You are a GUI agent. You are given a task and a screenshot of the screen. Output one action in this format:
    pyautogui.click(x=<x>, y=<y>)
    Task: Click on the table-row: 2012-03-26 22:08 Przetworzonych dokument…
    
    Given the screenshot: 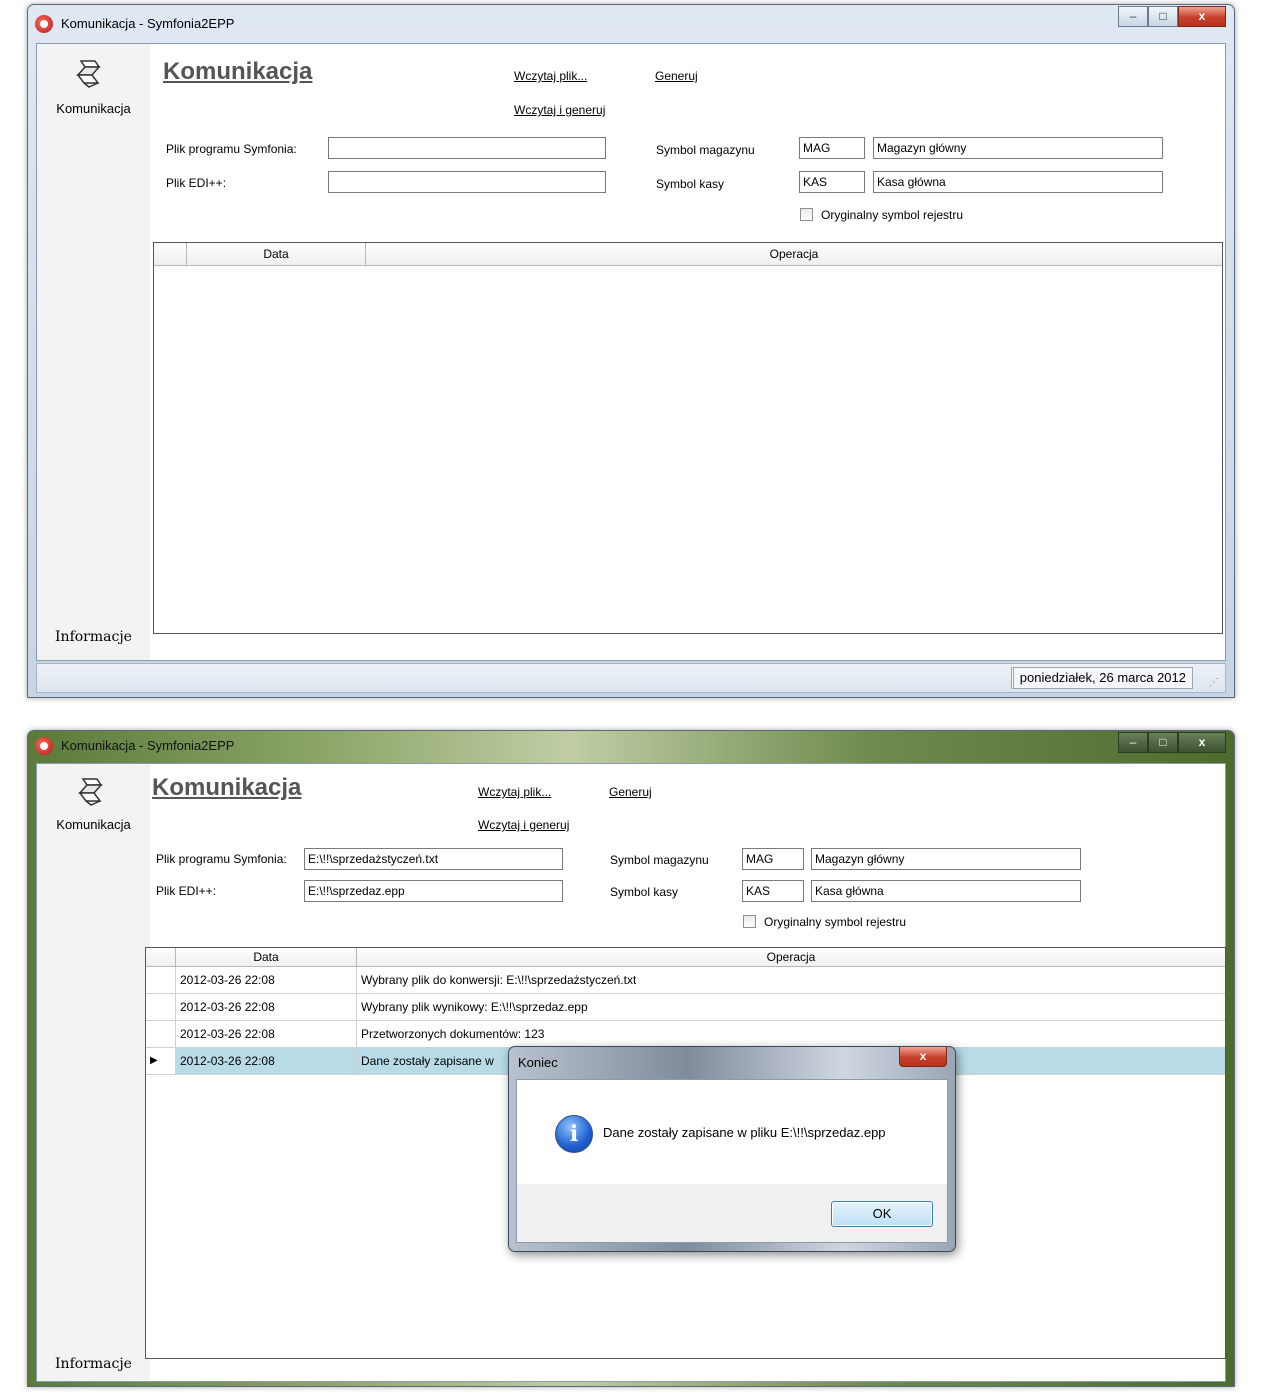 What is the action you would take?
    pyautogui.click(x=685, y=1034)
    